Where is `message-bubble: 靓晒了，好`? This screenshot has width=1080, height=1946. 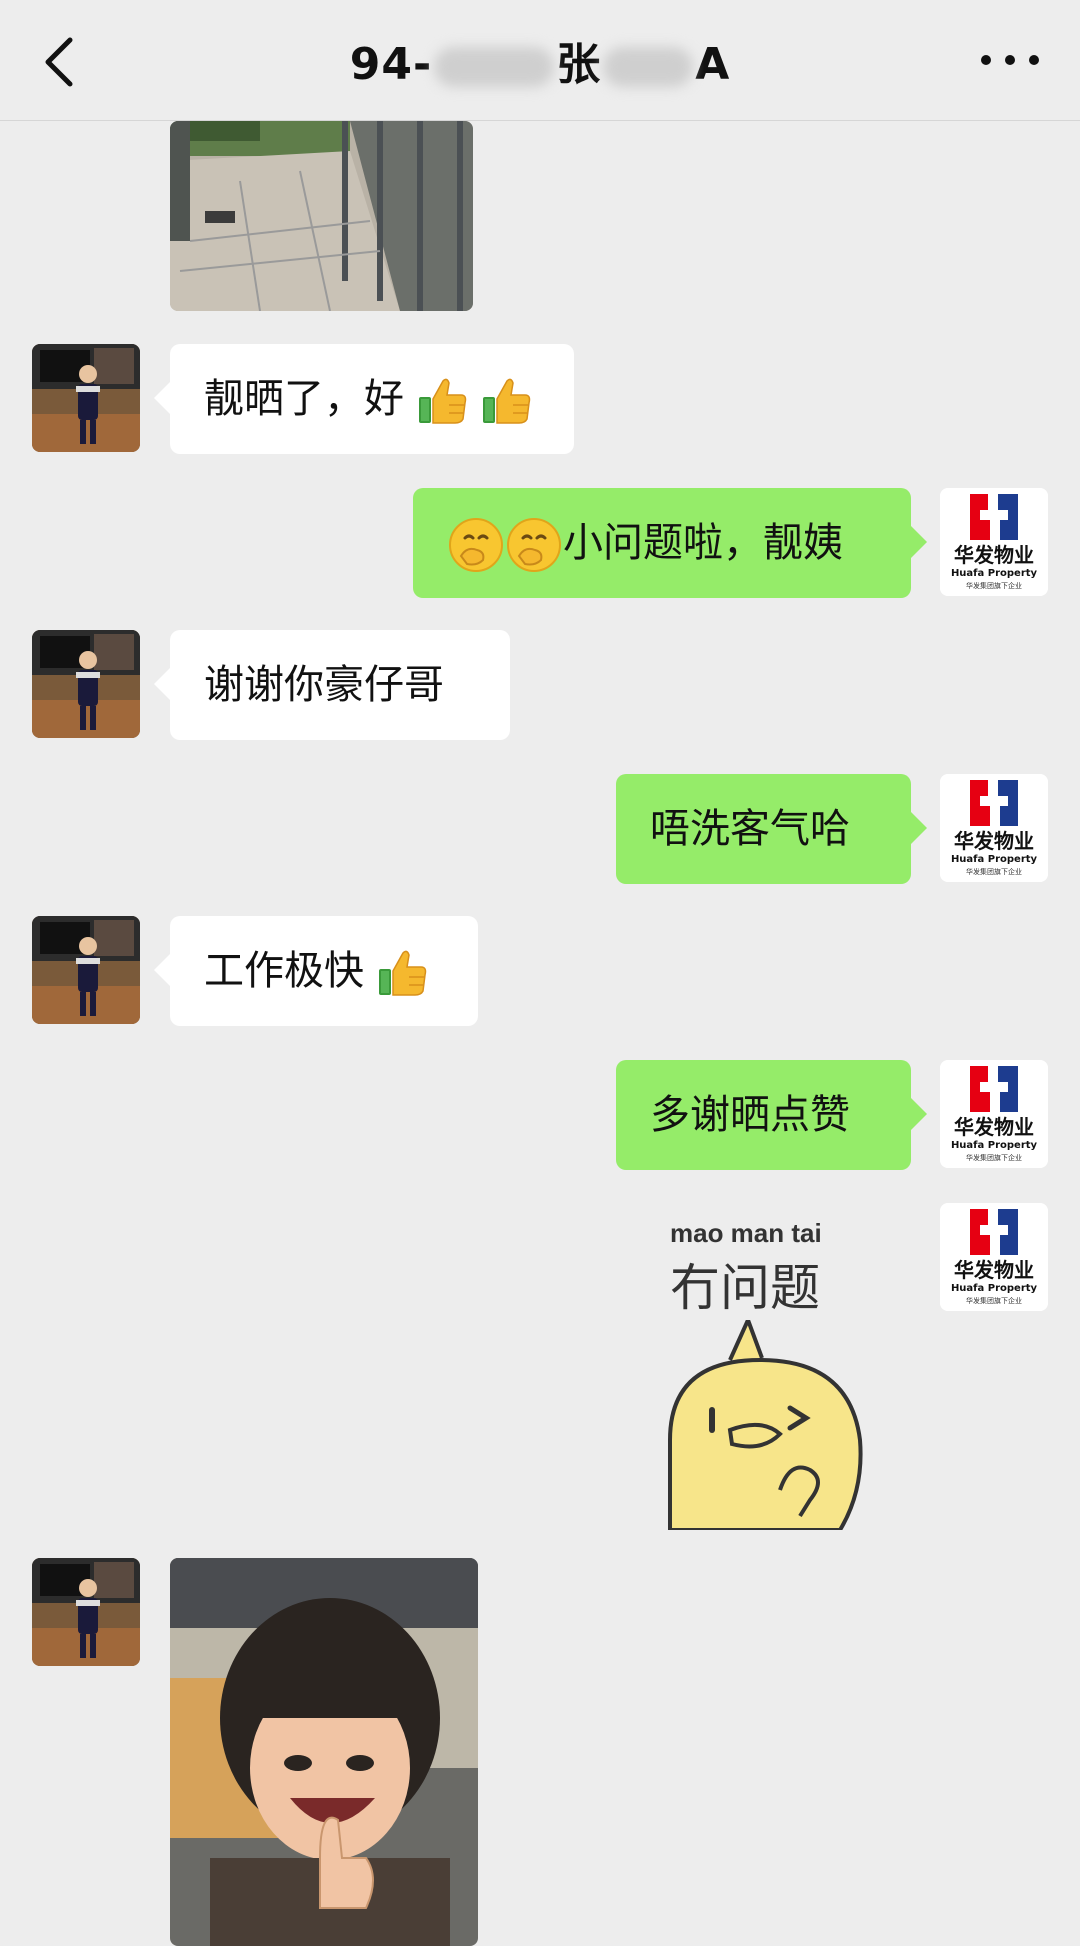 message-bubble: 靓晒了，好 is located at coordinates (364, 399).